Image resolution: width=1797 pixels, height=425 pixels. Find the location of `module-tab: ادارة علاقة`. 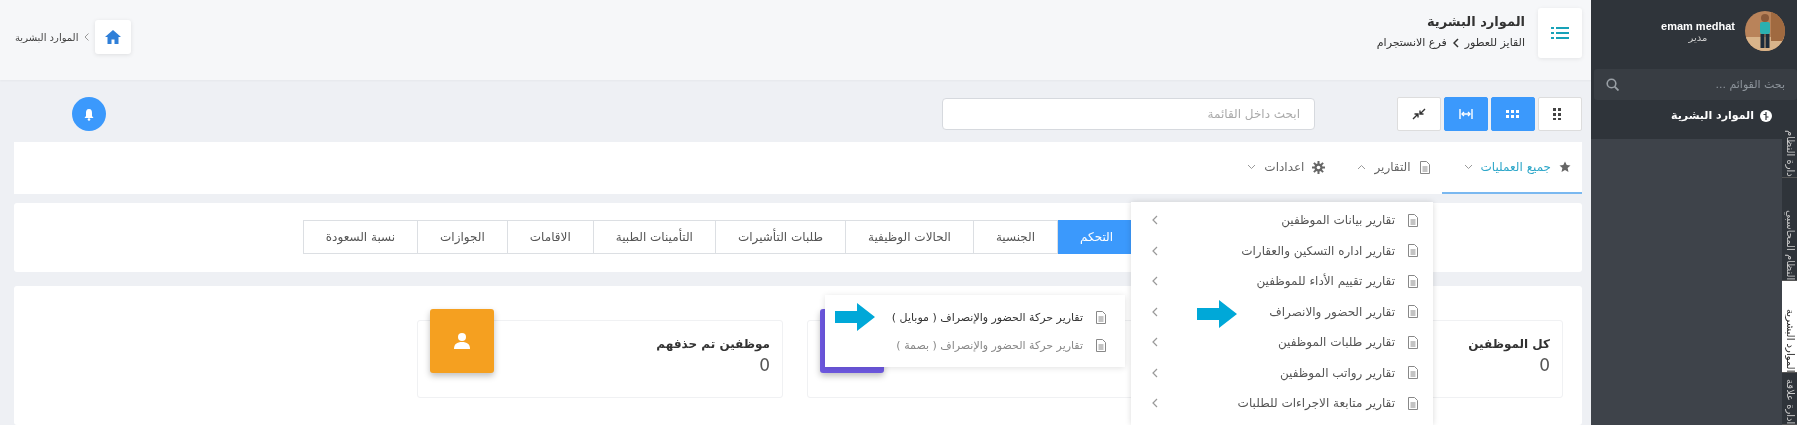

module-tab: ادارة علاقة is located at coordinates (1789, 400).